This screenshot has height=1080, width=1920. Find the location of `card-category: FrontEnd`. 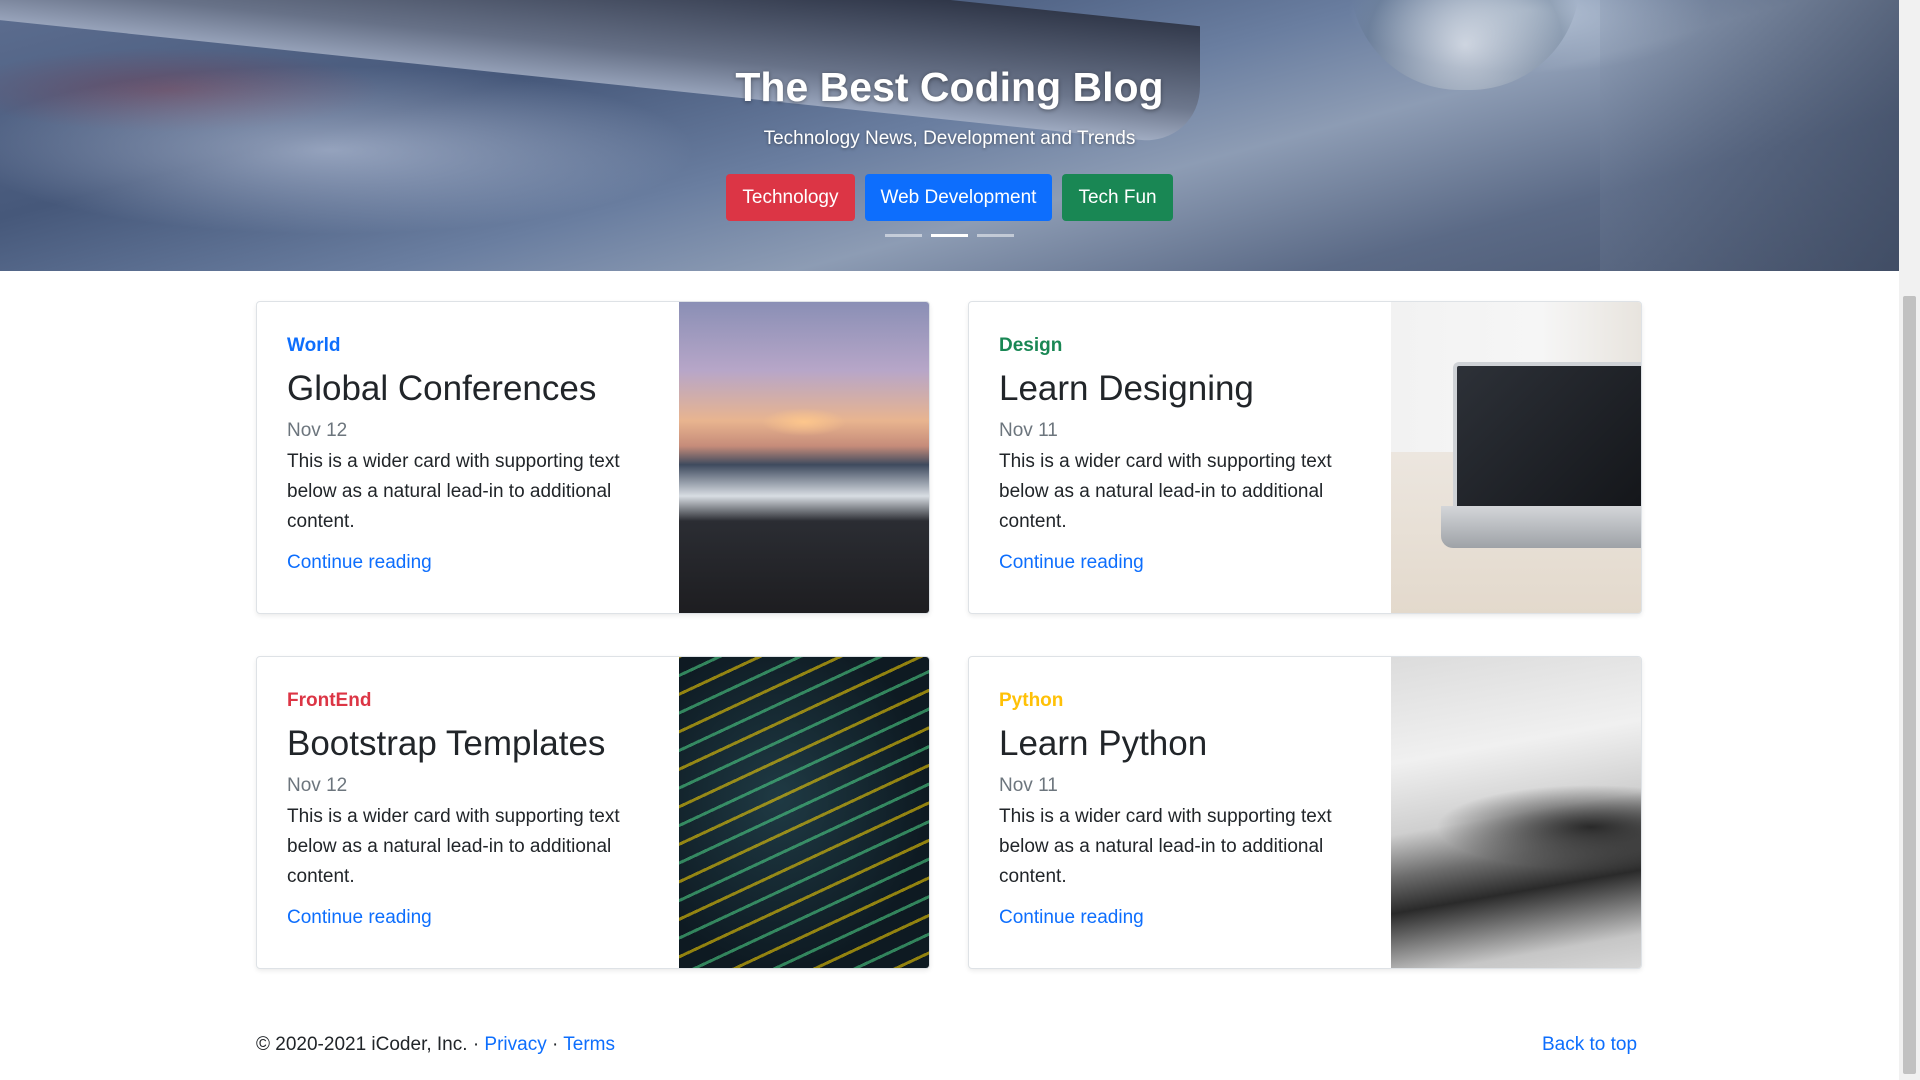

card-category: FrontEnd is located at coordinates (329, 700).